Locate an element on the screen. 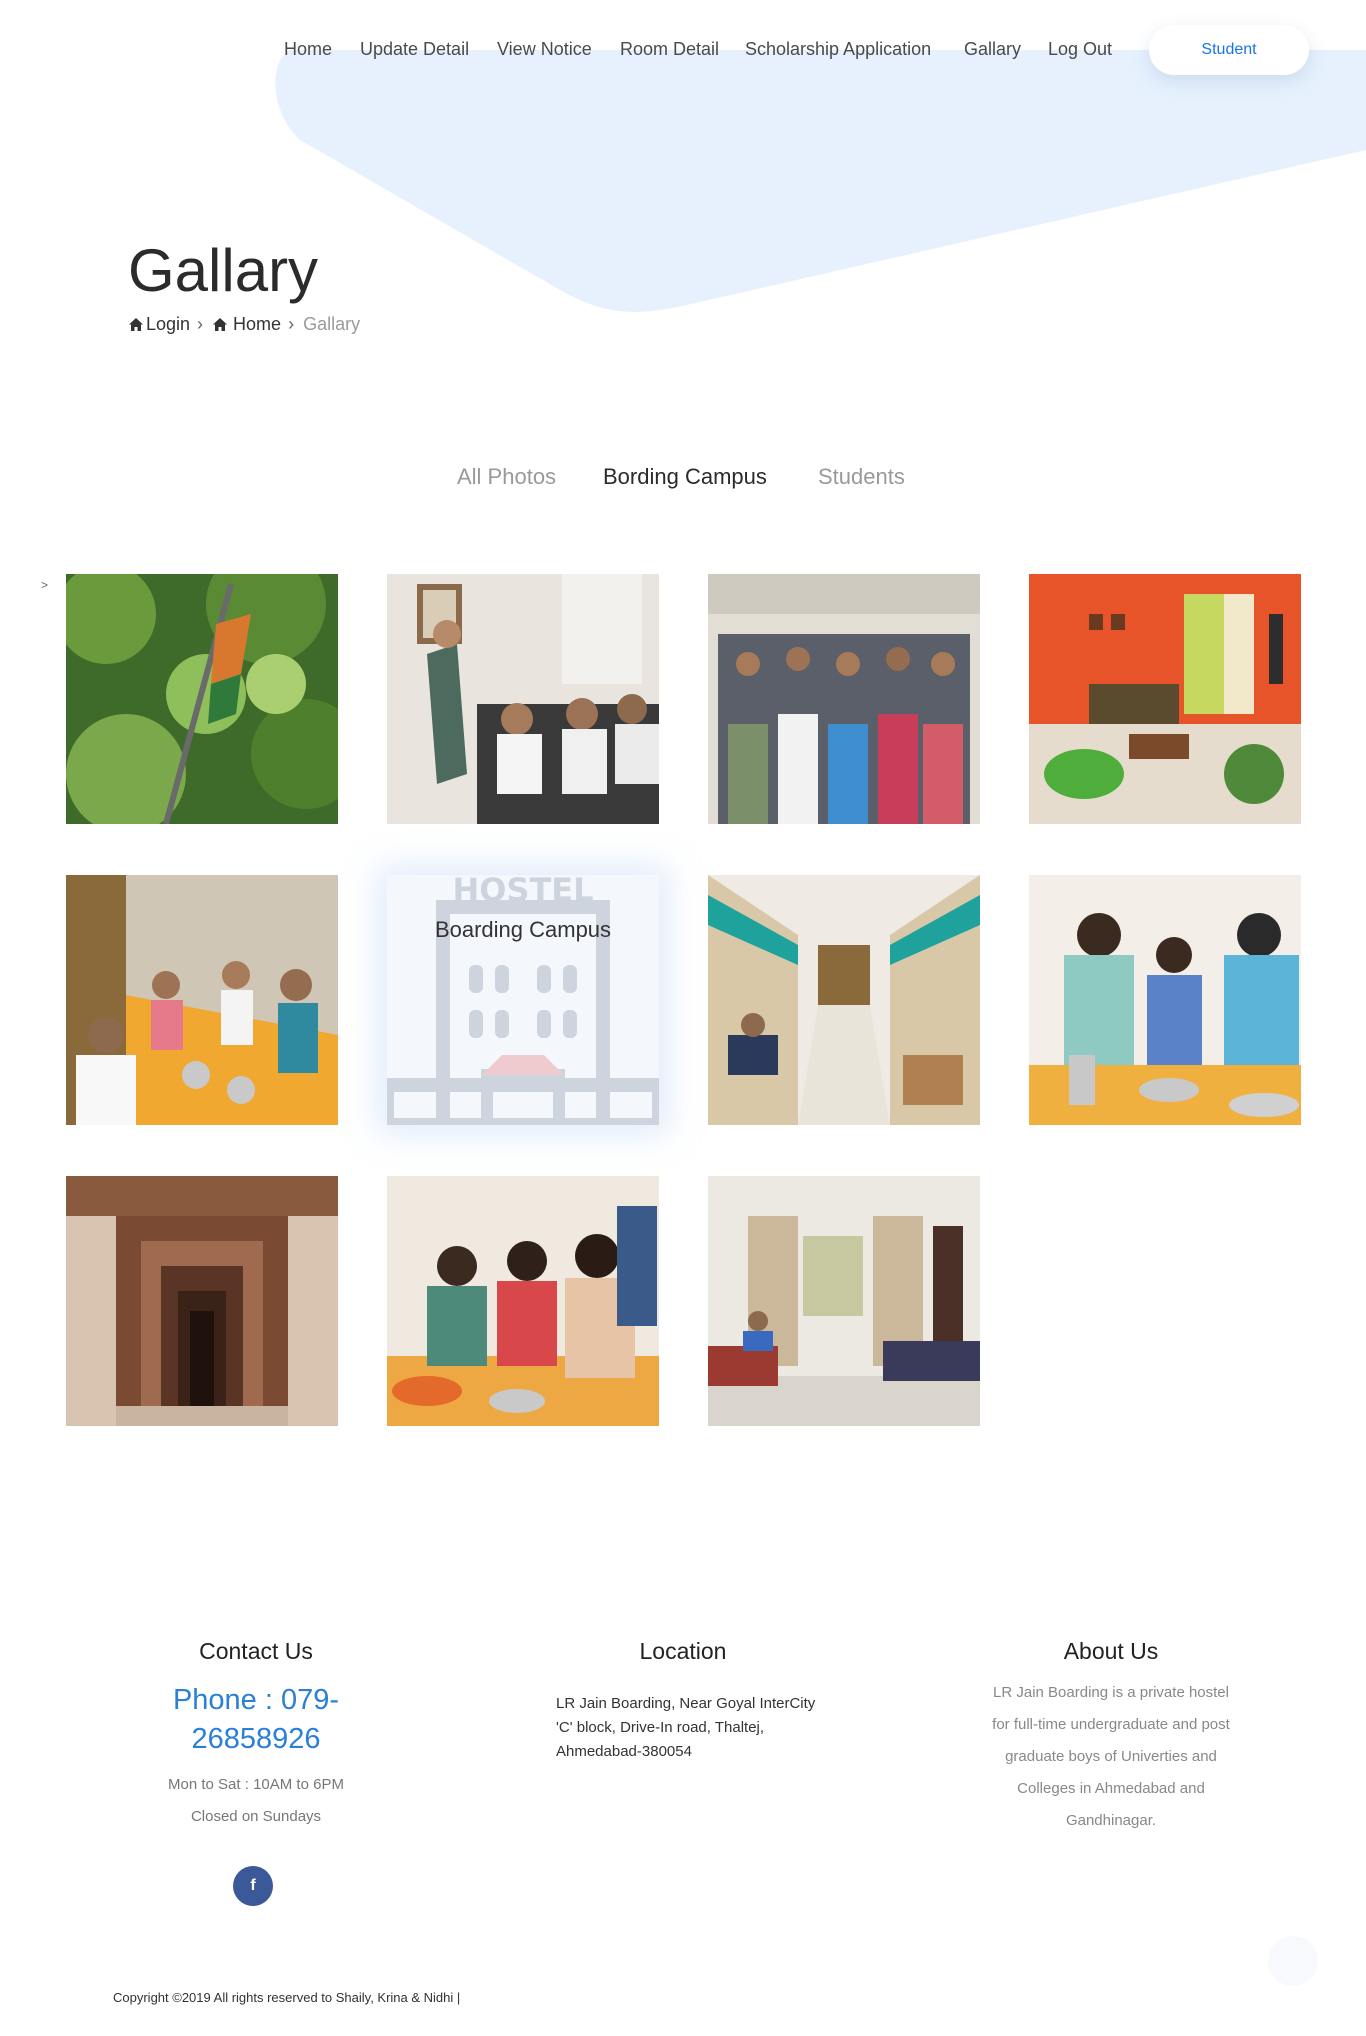 The image size is (1366, 2036). nav-view-notice: View Notice is located at coordinates (544, 49).